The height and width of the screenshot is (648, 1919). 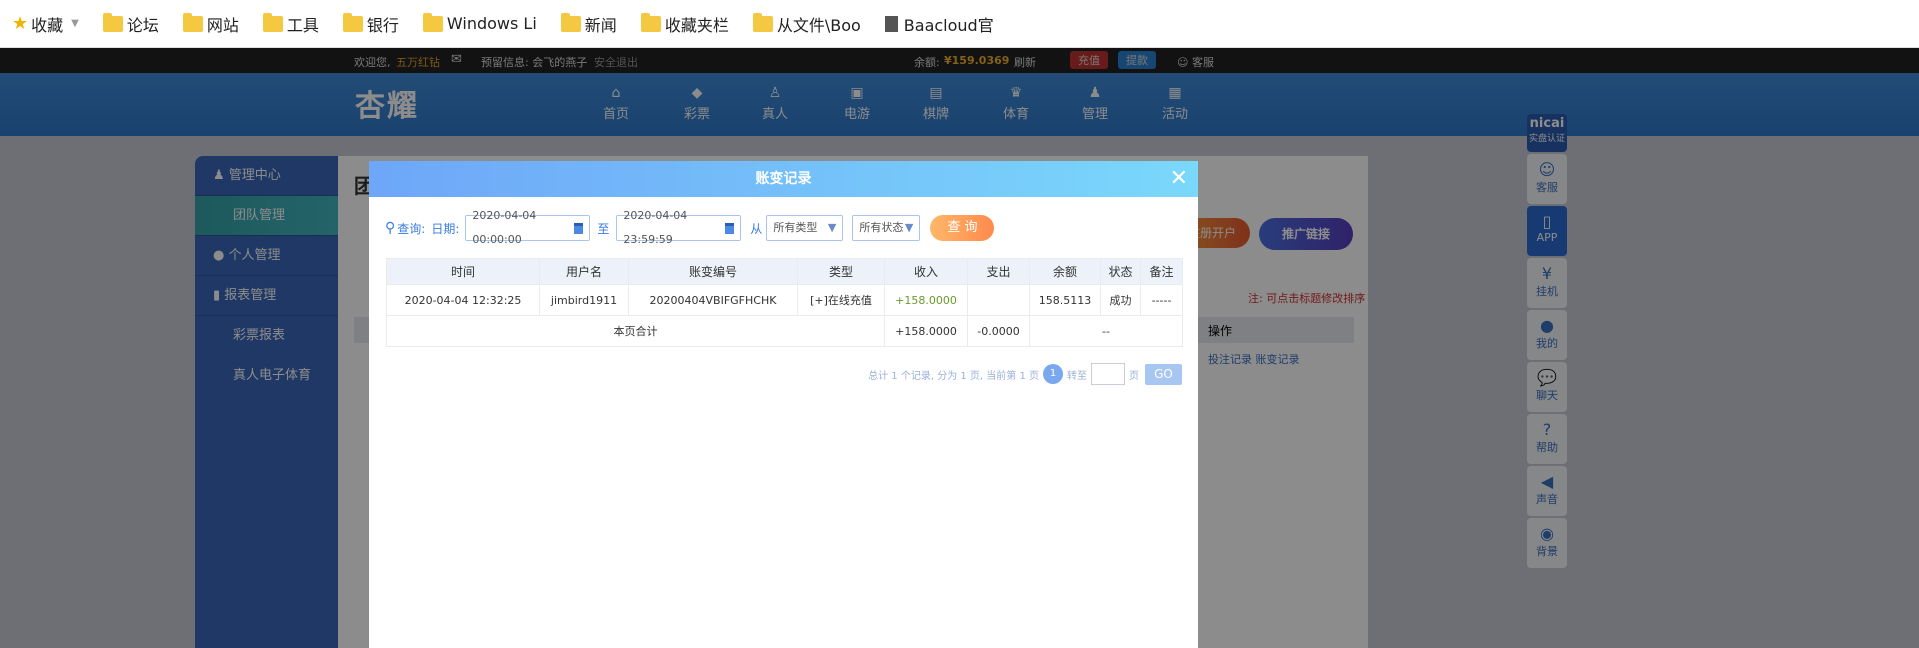 What do you see at coordinates (479, 22) in the screenshot?
I see `bookmark-folder: Windows Li` at bounding box center [479, 22].